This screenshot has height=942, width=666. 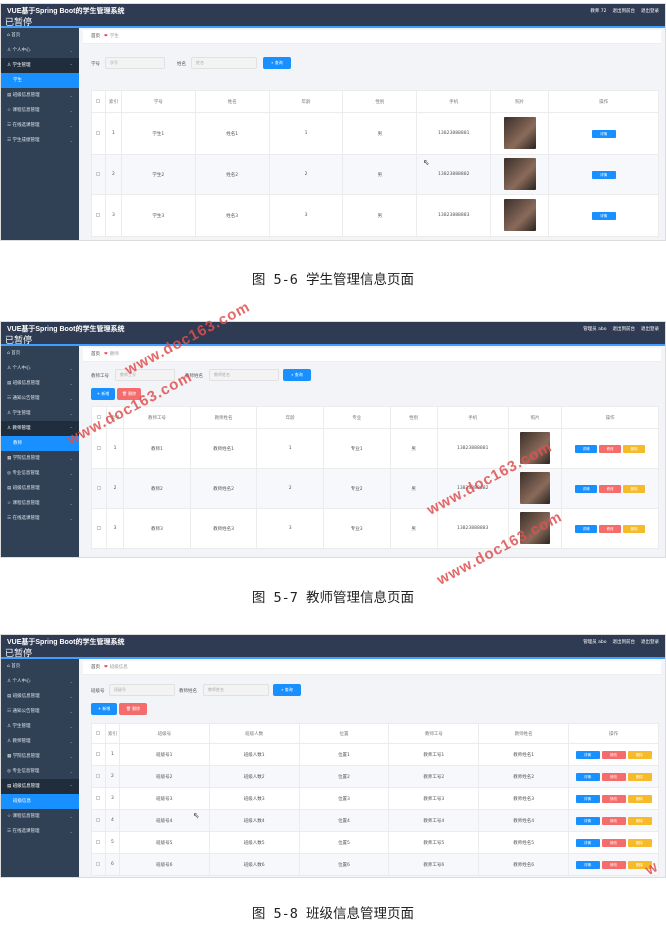 I want to click on sidebar-item-class-info: 班级信息, so click(x=40, y=801).